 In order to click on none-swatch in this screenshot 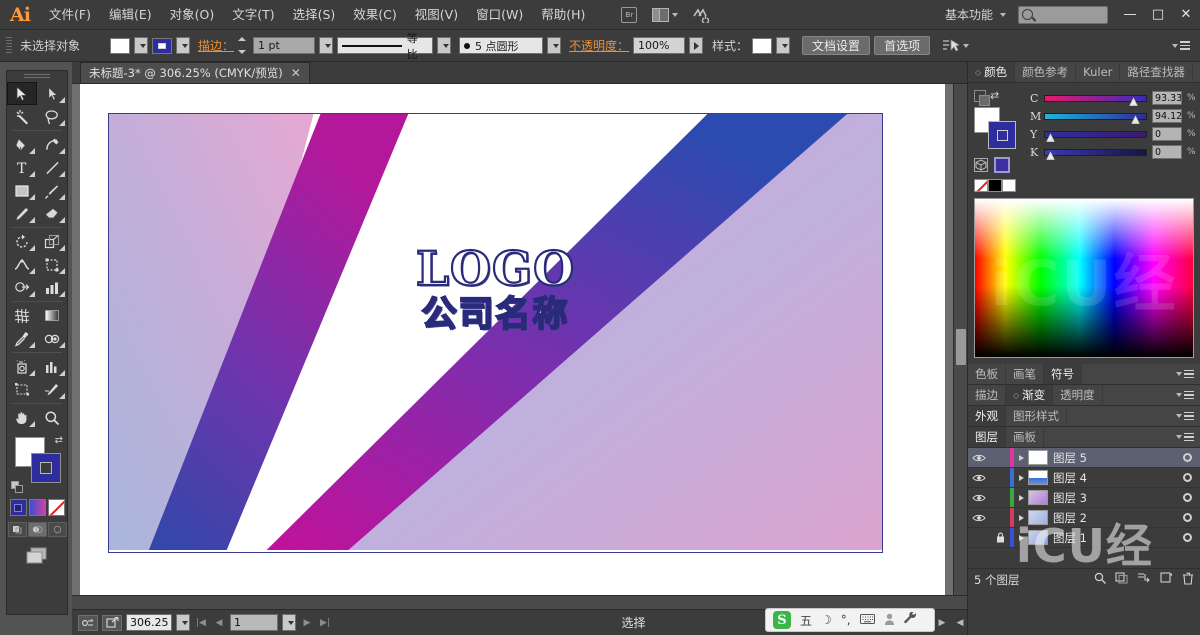, I will do `click(981, 185)`.